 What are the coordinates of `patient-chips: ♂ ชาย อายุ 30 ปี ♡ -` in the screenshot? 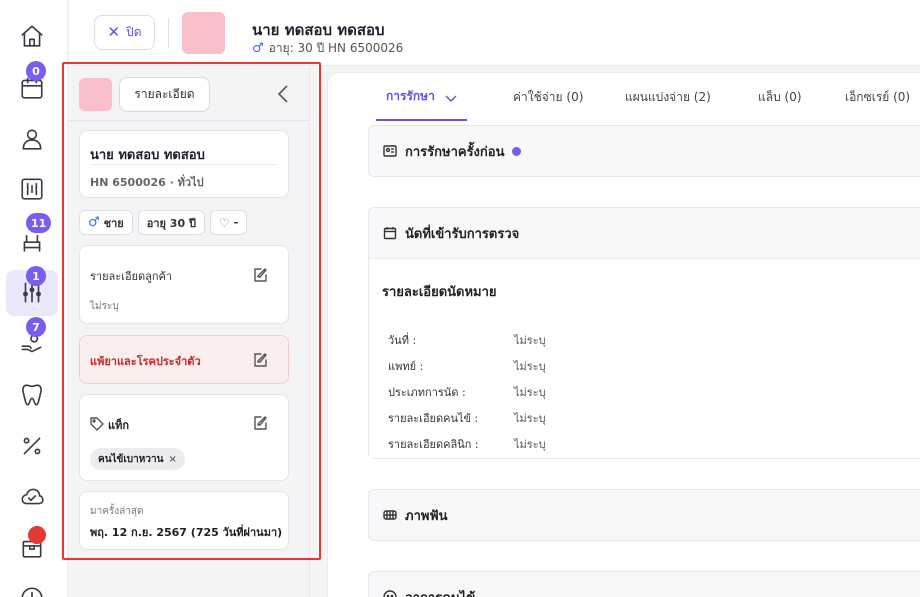 It's located at (163, 222).